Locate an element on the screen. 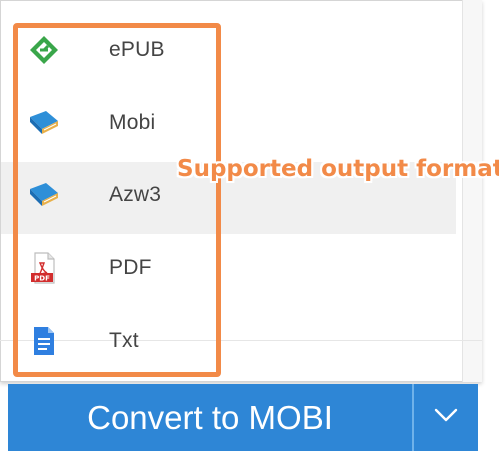 Image resolution: width=499 pixels, height=451 pixels. azw3-book-icon is located at coordinates (44, 195).